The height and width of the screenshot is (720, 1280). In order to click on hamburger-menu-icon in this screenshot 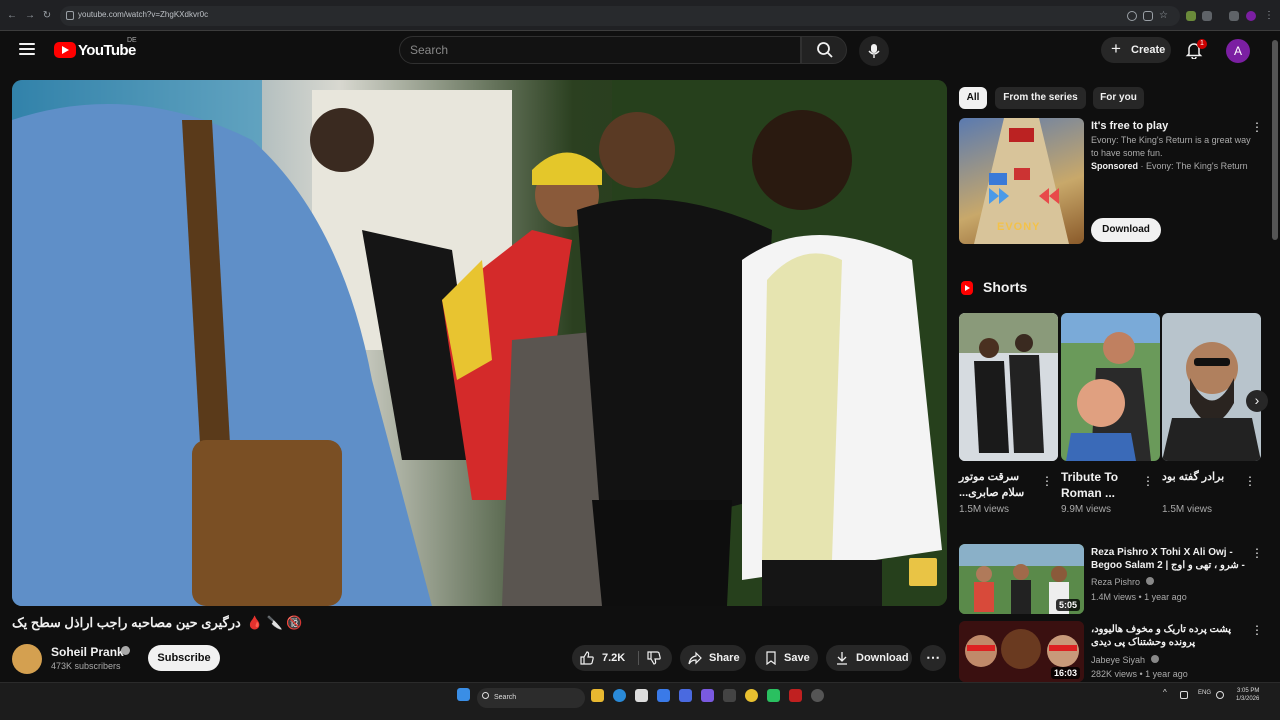, I will do `click(27, 49)`.